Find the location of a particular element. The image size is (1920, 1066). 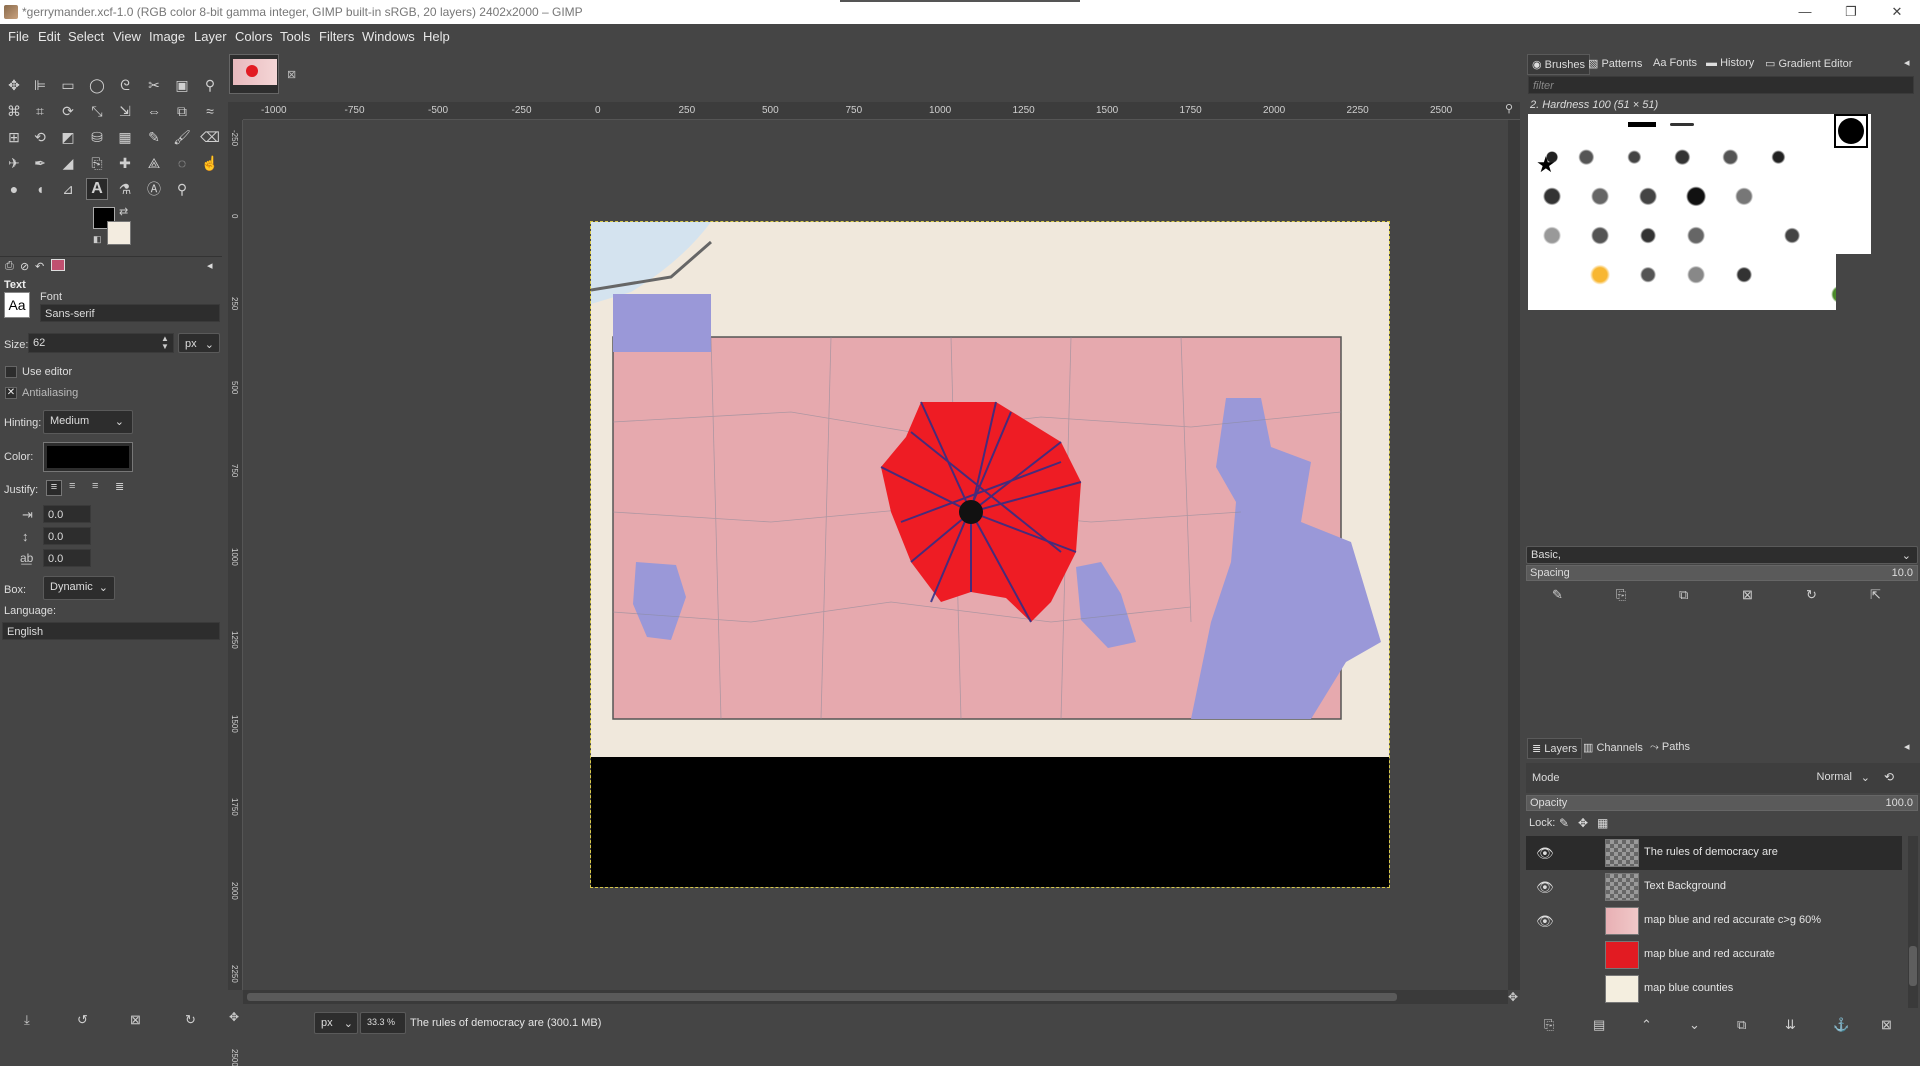

text-tool-icon: A is located at coordinates (97, 189).